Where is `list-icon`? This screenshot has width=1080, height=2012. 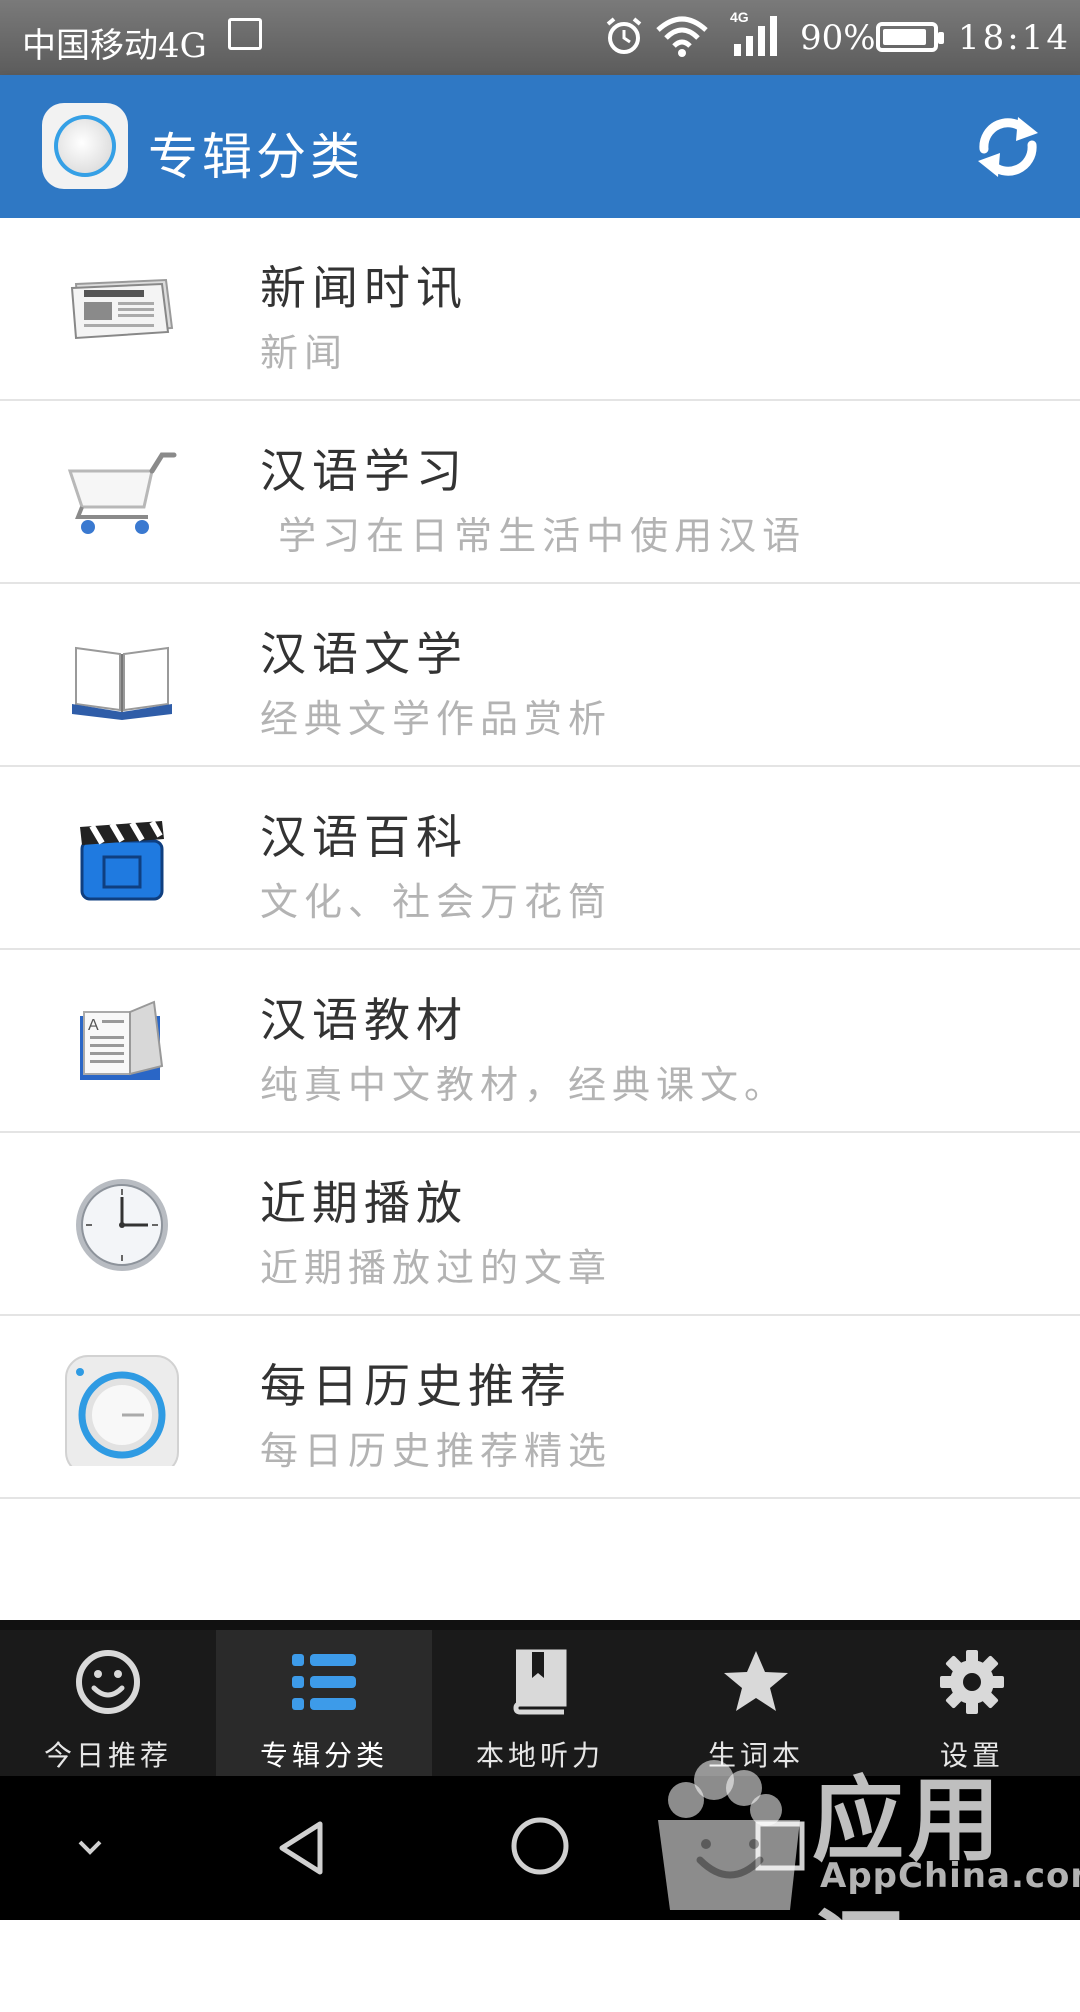
list-icon is located at coordinates (324, 1682).